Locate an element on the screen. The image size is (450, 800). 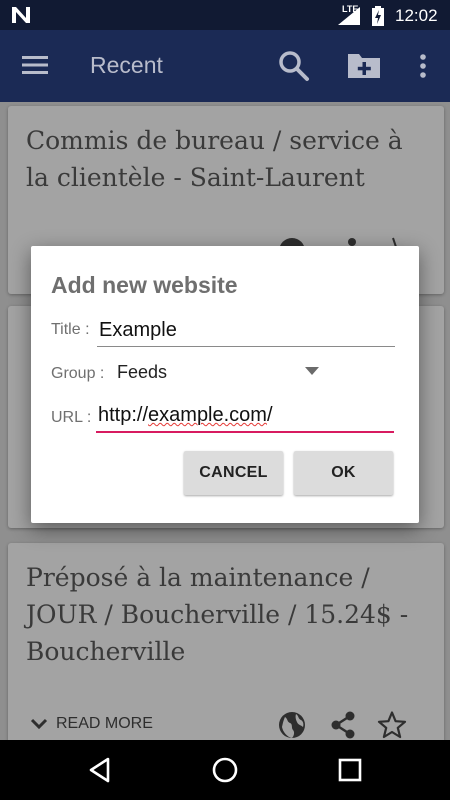
globe-icon is located at coordinates (292, 725).